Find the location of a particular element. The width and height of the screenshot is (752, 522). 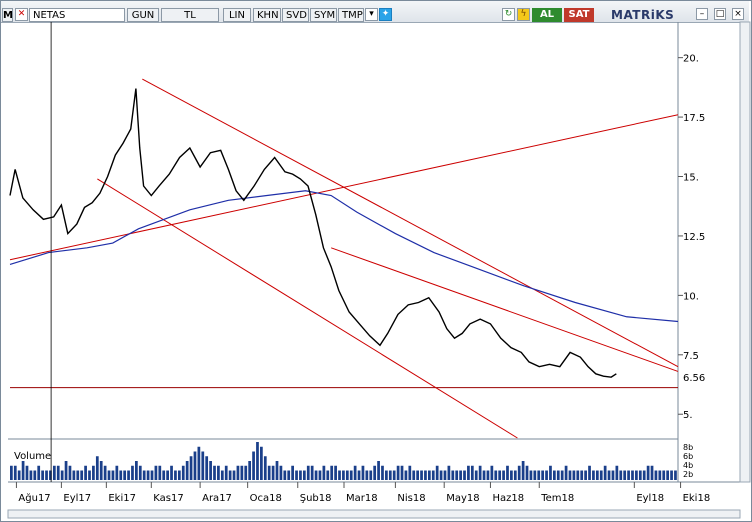

time-tick-label: Eki18 is located at coordinates (697, 498).